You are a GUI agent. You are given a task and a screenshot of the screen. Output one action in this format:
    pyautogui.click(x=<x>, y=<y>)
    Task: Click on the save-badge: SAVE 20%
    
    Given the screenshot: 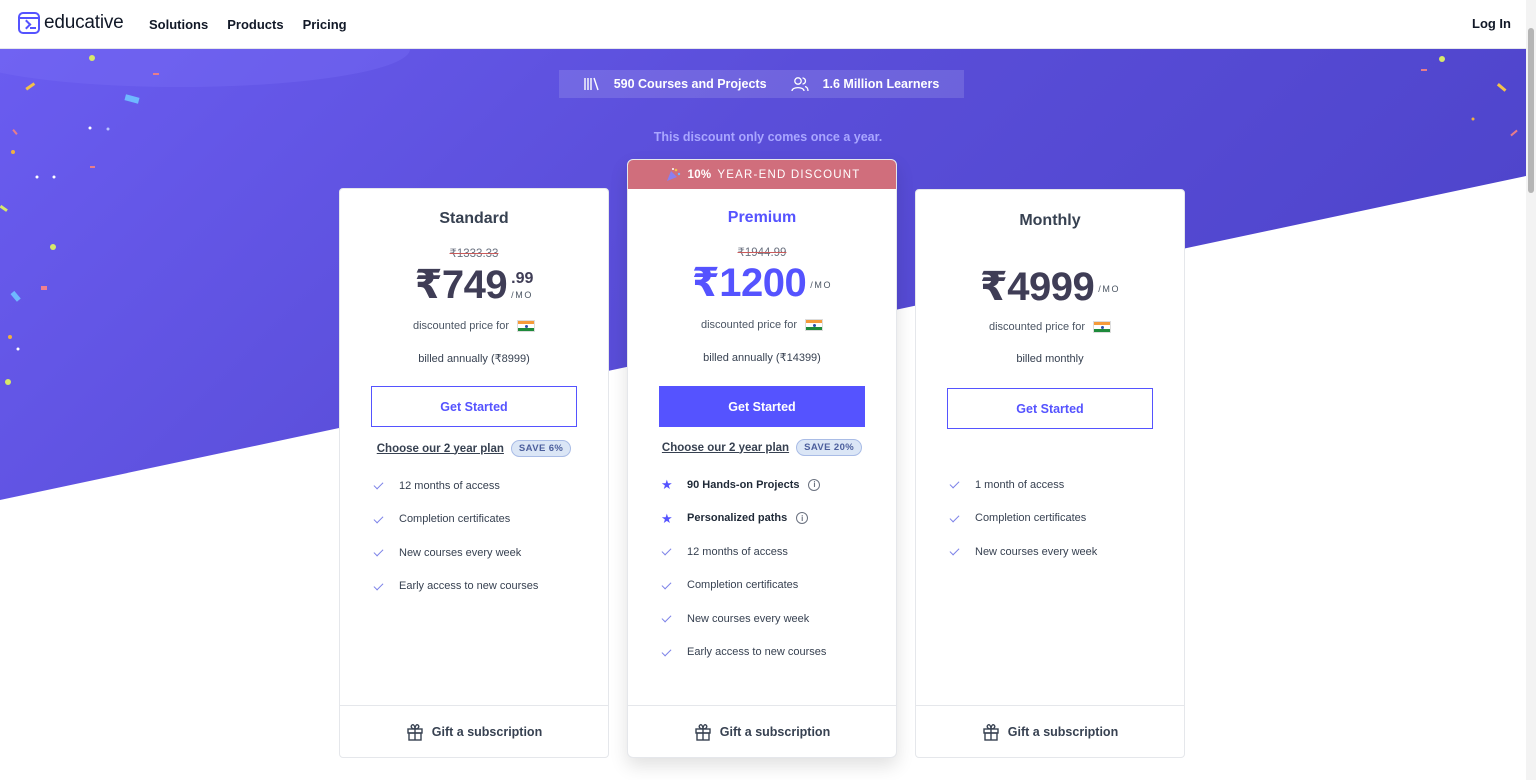 What is the action you would take?
    pyautogui.click(x=829, y=447)
    